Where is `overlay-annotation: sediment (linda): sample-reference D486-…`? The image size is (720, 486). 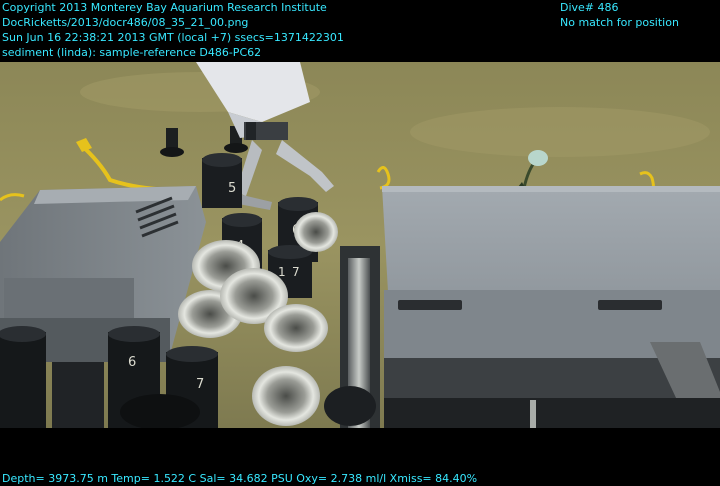 overlay-annotation: sediment (linda): sample-reference D486-… is located at coordinates (132, 52).